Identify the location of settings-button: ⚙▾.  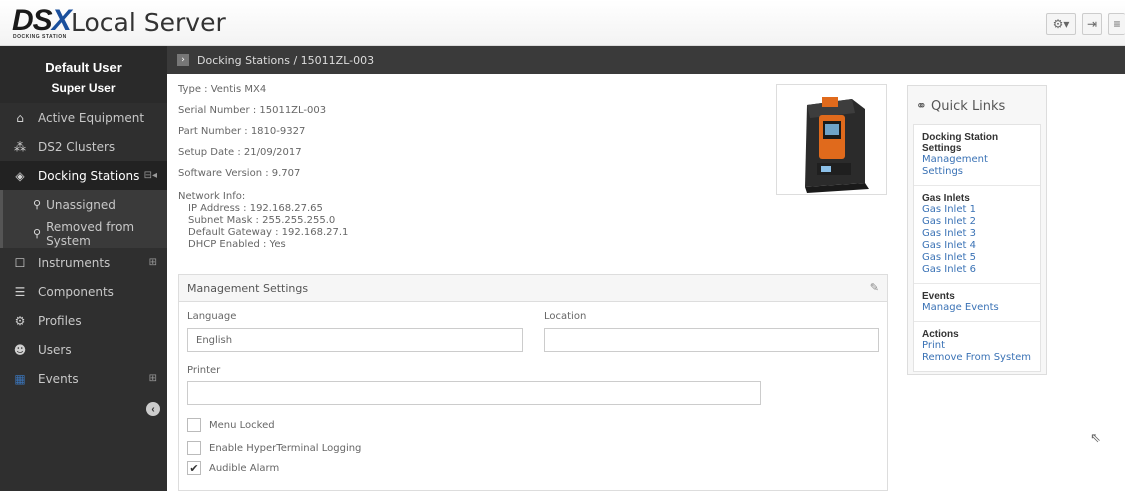
(1061, 24).